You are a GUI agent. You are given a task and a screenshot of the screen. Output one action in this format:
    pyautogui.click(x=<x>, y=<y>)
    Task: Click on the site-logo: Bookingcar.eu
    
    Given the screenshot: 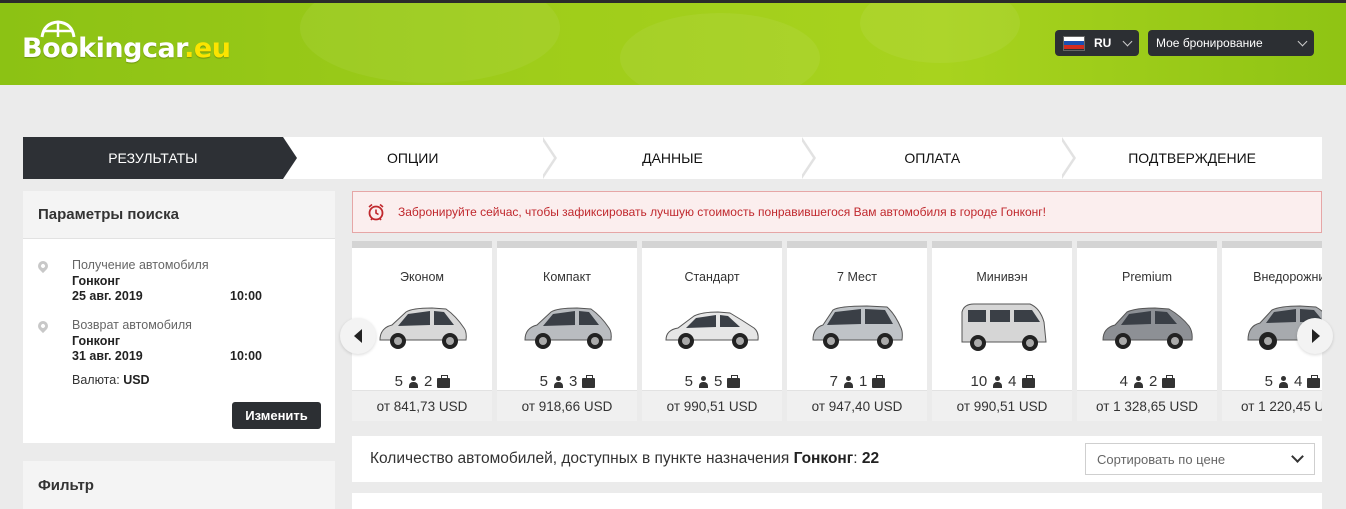 What is the action you would take?
    pyautogui.click(x=126, y=48)
    